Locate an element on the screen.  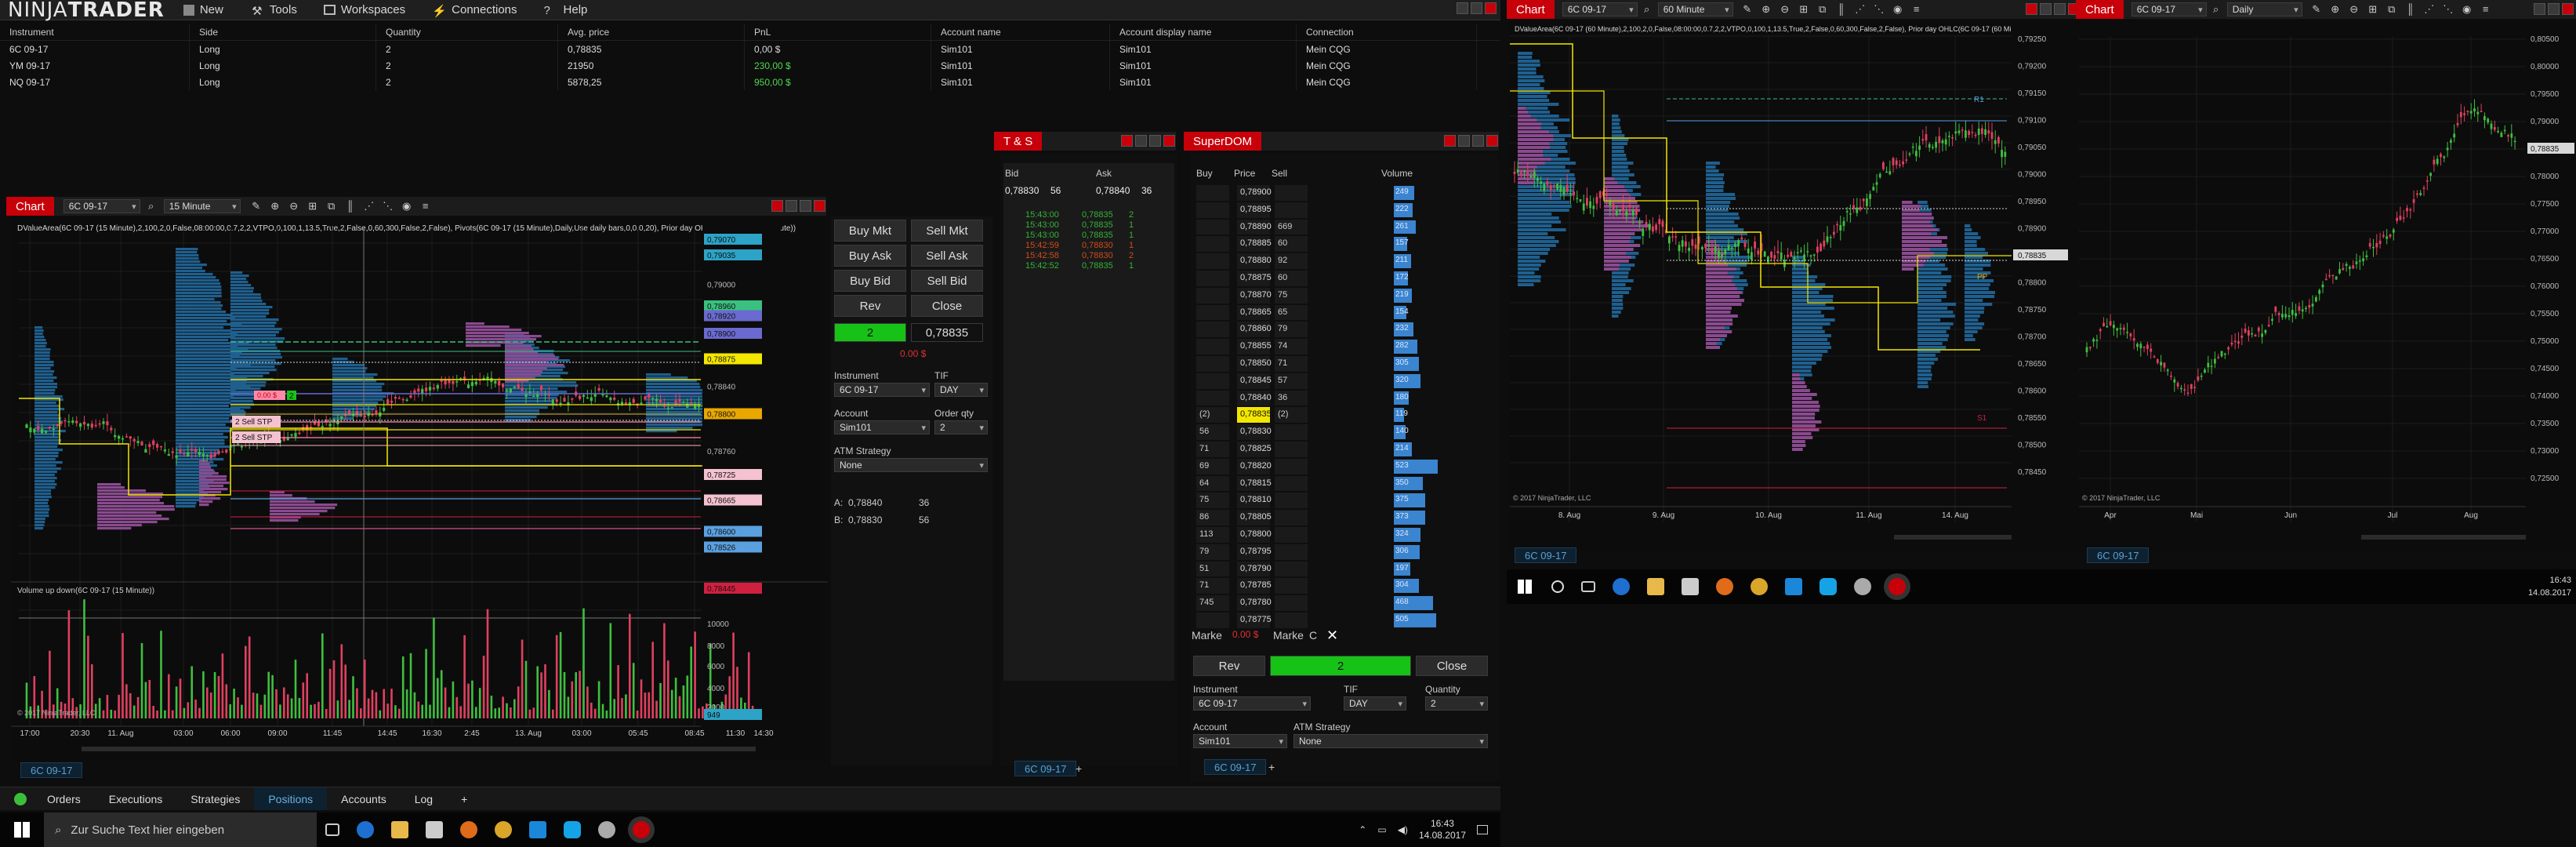
chart1-instrument-tab: 6C 09-17 is located at coordinates (51, 770).